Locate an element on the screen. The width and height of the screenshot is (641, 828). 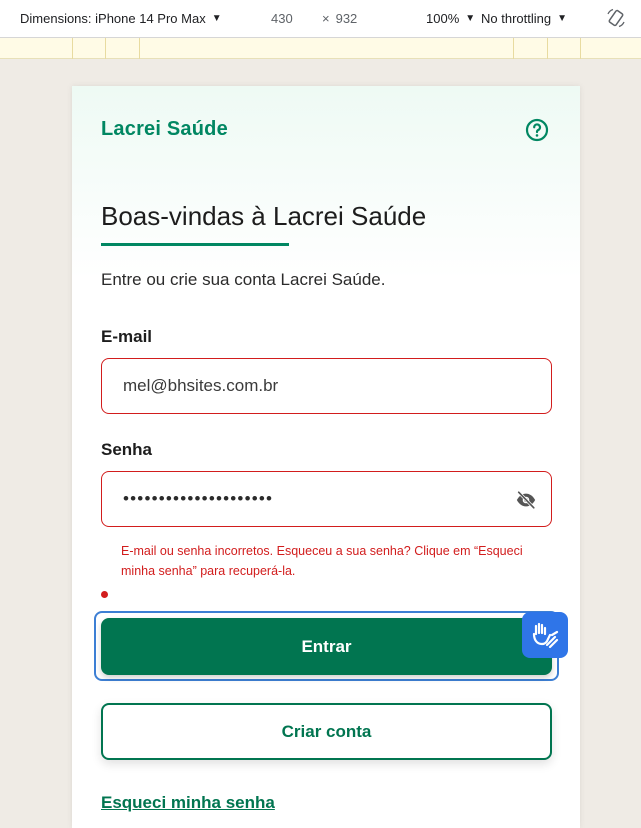
accessibility-widget-button is located at coordinates (545, 635).